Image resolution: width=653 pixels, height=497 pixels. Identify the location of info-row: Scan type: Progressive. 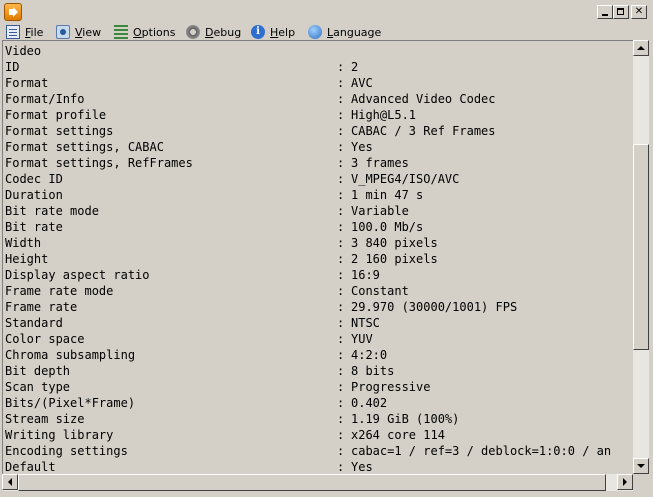
(319, 387).